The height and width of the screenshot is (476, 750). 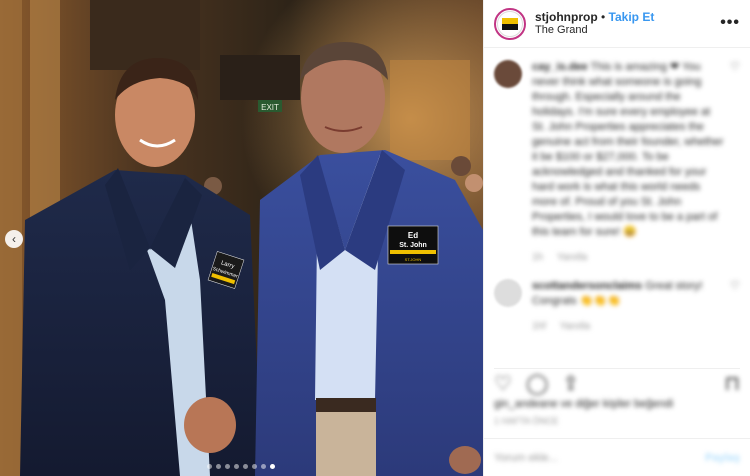 What do you see at coordinates (539, 326) in the screenshot?
I see `comment-time: 1hf` at bounding box center [539, 326].